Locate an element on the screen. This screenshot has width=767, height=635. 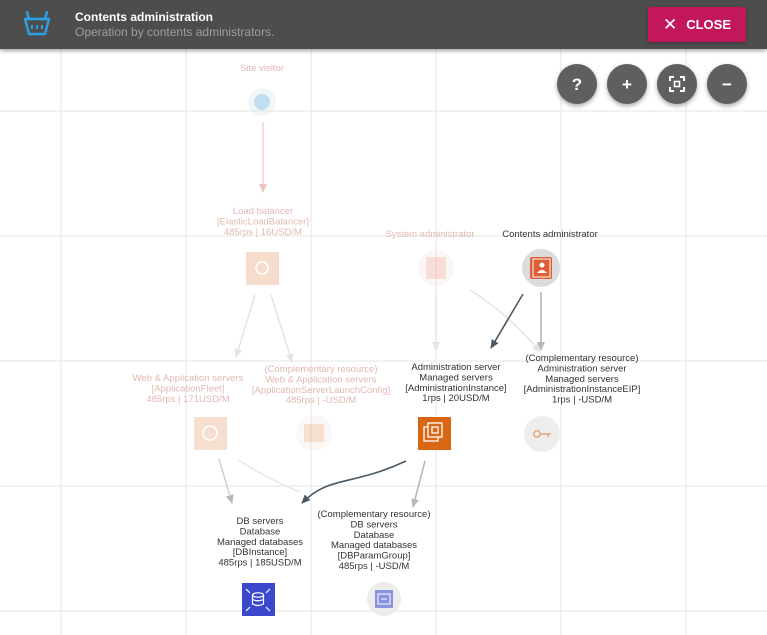
minus-icon: − is located at coordinates (727, 84).